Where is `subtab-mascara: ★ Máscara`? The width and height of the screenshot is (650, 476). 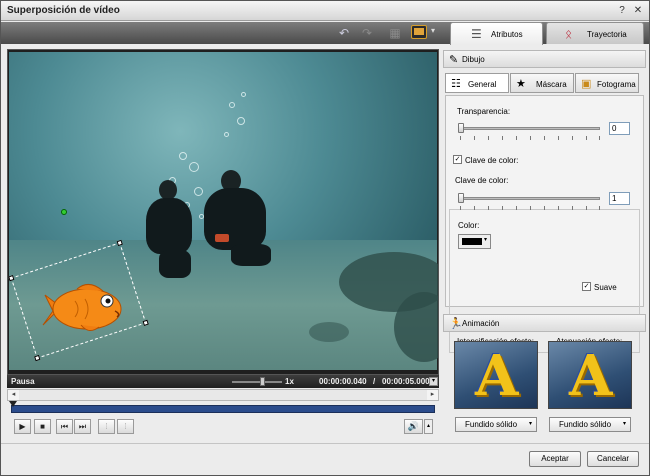
subtab-mascara: ★ Máscara is located at coordinates (542, 83).